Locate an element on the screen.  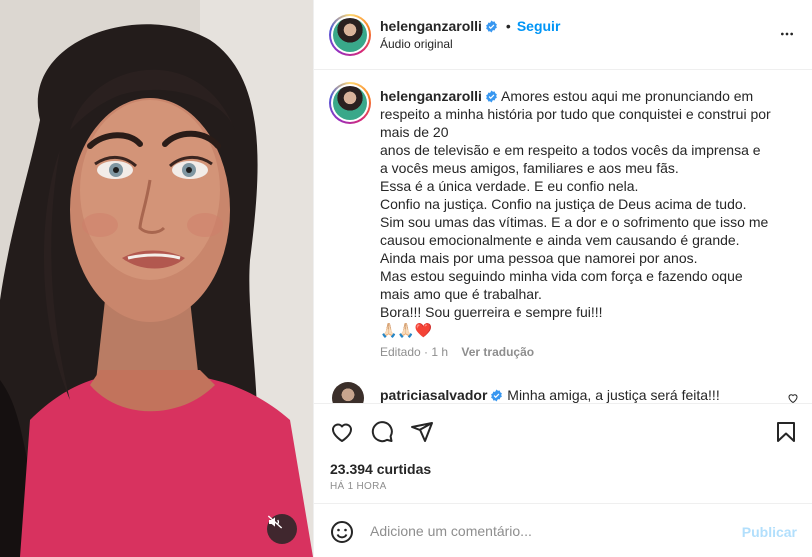
comment-like-heart-icon is located at coordinates (793, 397).